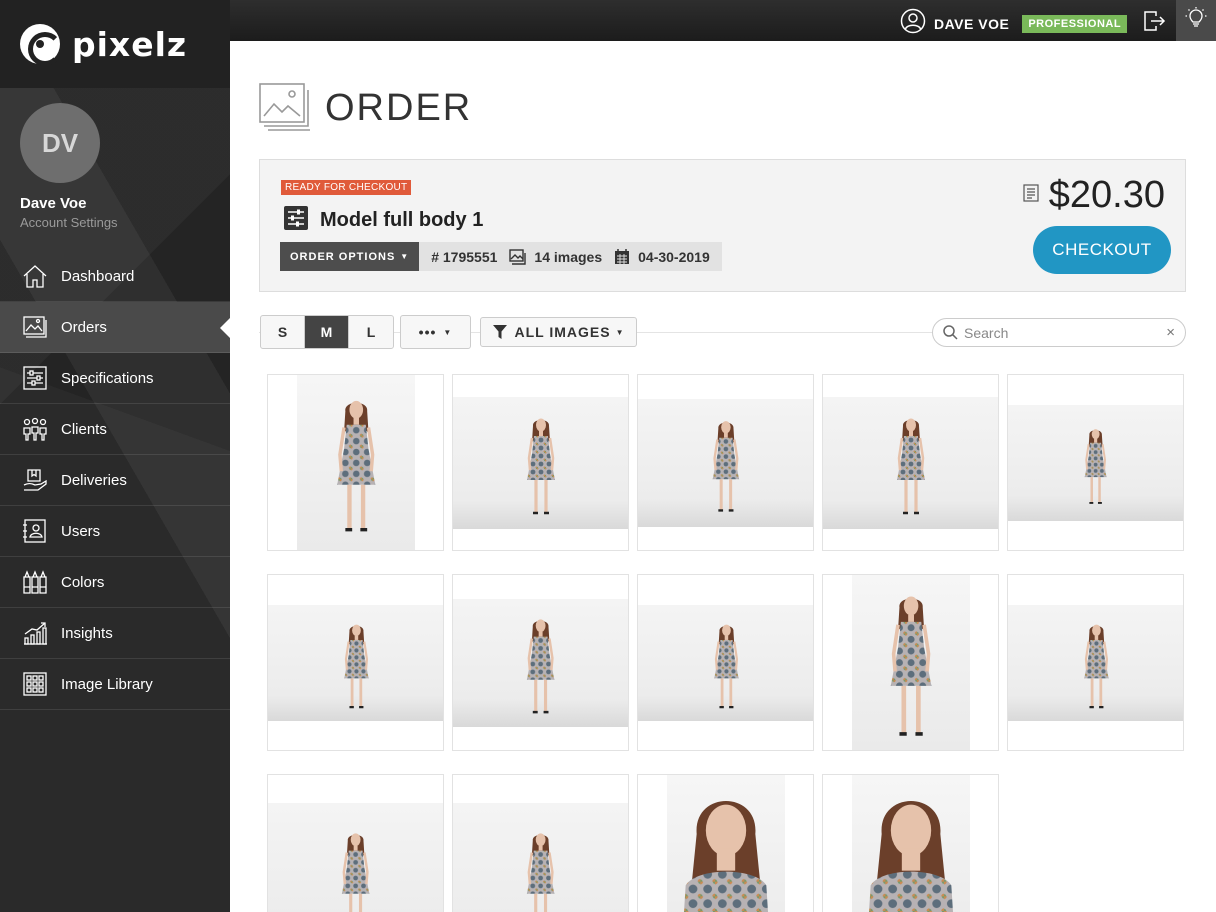 The width and height of the screenshot is (1216, 912). I want to click on more-actions-button: ••• ▼, so click(435, 332).